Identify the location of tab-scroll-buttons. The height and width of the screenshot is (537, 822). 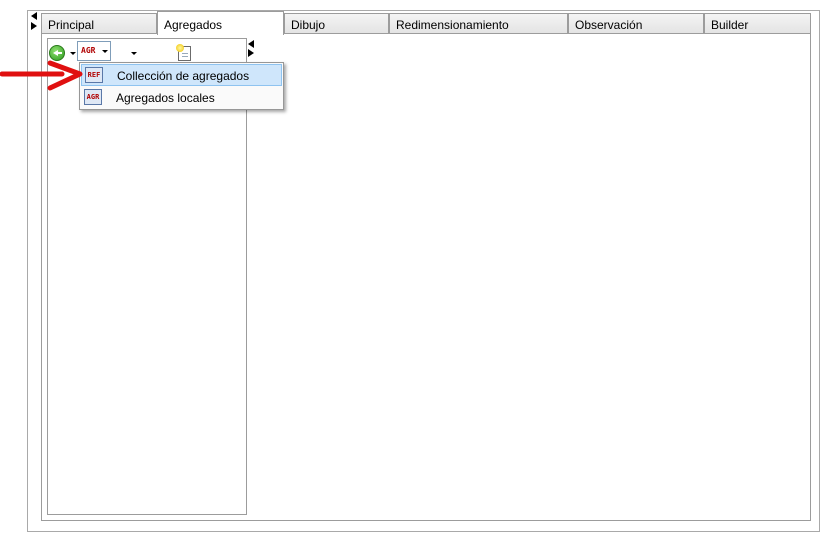
(35, 21).